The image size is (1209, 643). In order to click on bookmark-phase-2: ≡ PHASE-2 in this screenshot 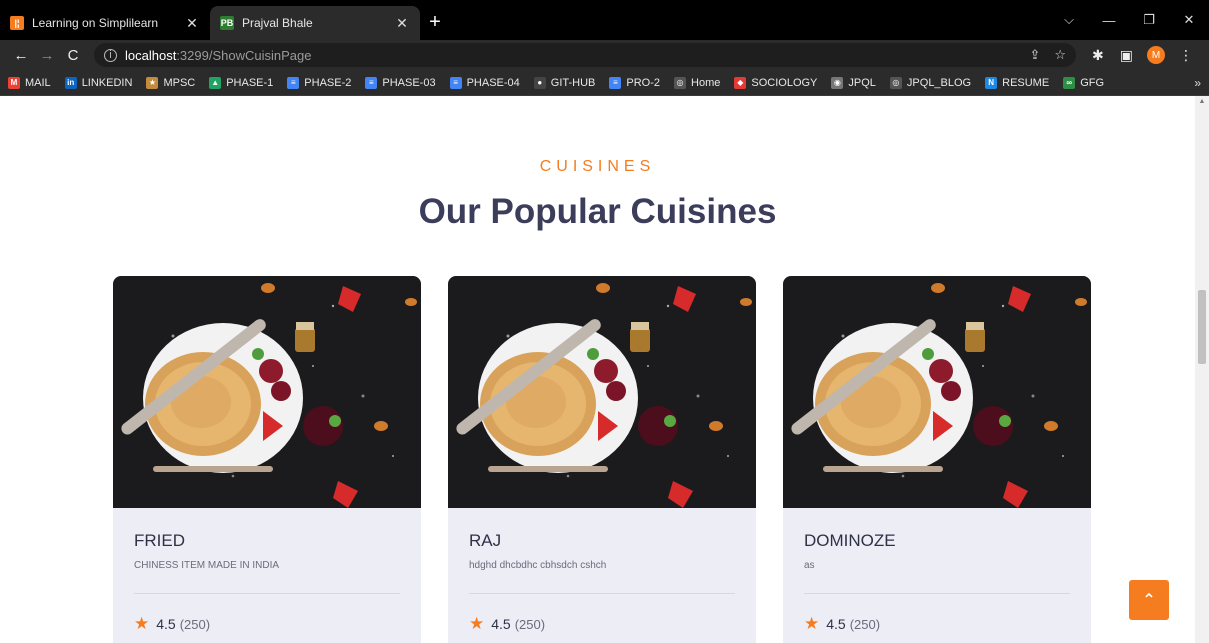, I will do `click(319, 82)`.